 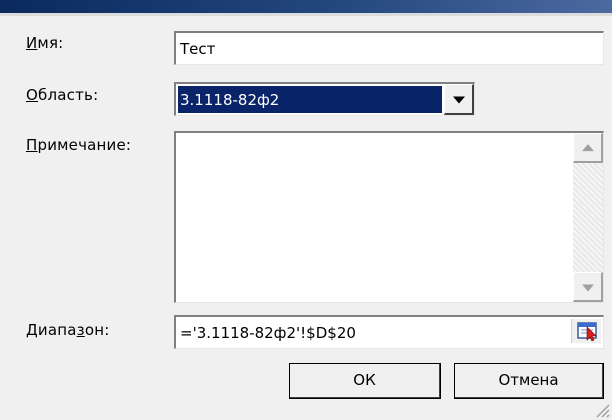 What do you see at coordinates (32, 43) in the screenshot?
I see `name-label-accesskey: И` at bounding box center [32, 43].